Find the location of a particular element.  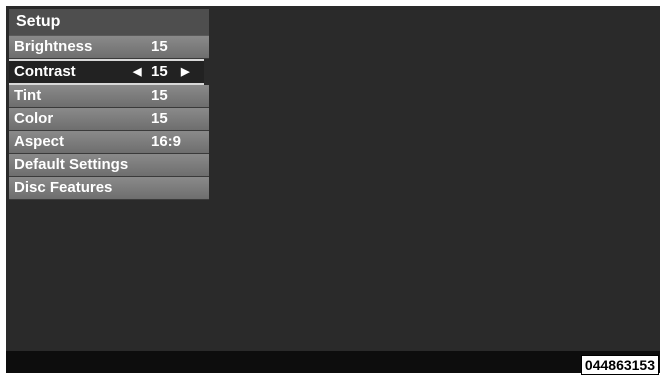

menu-item-contrast: Contrast ◀ 15 ▶ is located at coordinates (106, 72).